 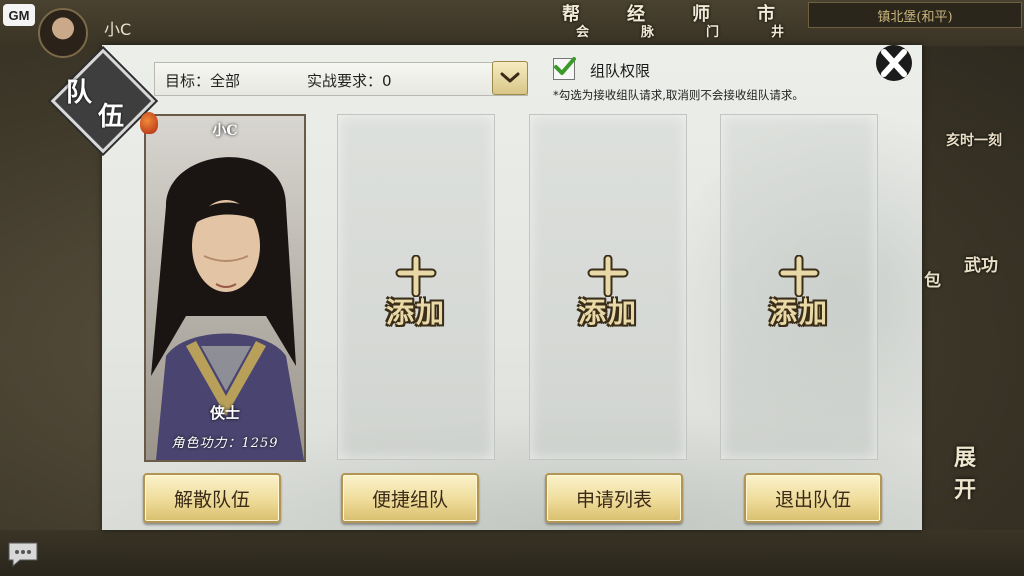 I want to click on player-name: 小C, so click(x=118, y=29).